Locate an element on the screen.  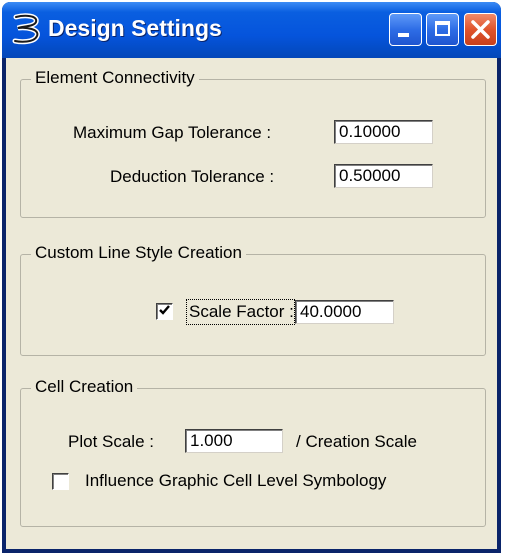
influence-symbology-checkbox is located at coordinates (60, 481).